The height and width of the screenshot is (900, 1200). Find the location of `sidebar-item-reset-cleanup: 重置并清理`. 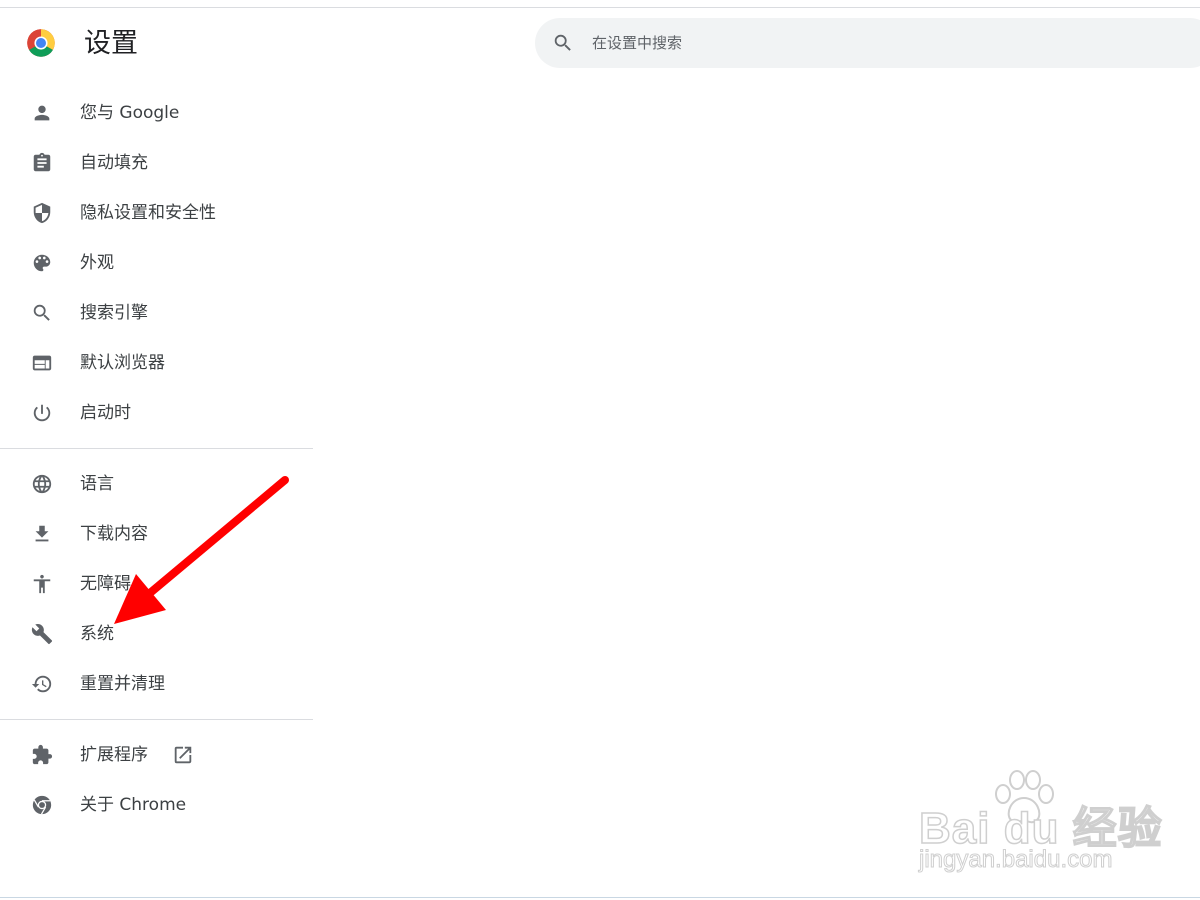

sidebar-item-reset-cleanup: 重置并清理 is located at coordinates (156, 684).